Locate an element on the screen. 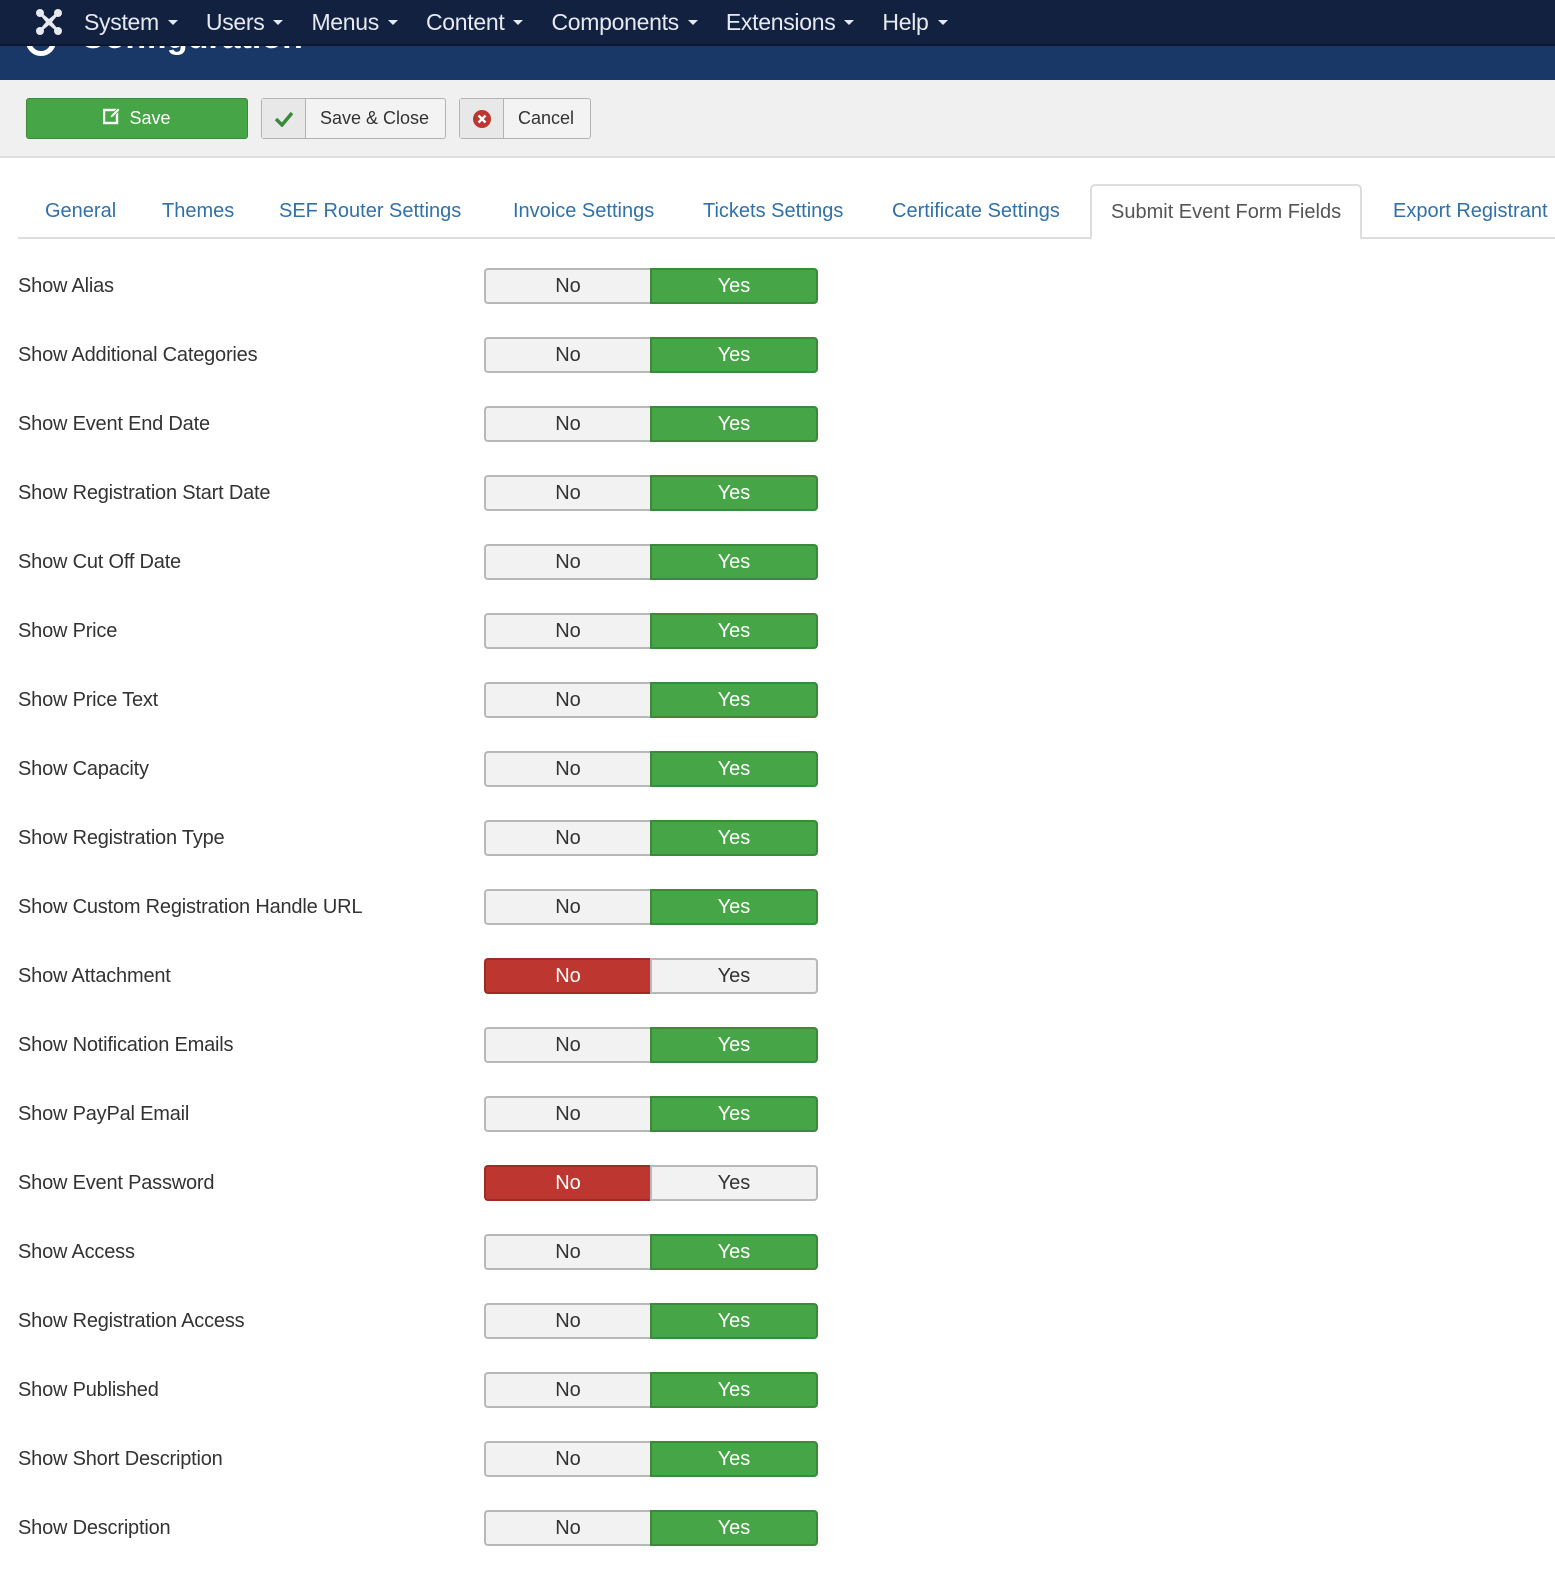 The height and width of the screenshot is (1579, 1555). setting-row: Show Notification Emails No Yes is located at coordinates (777, 1061).